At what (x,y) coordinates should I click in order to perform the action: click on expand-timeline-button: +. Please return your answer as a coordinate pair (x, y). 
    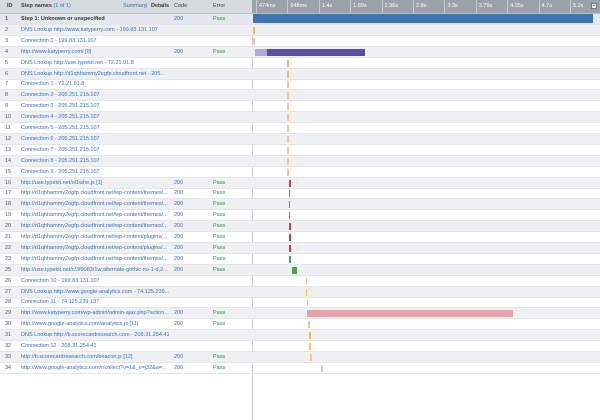
    Looking at the image, I should click on (594, 6).